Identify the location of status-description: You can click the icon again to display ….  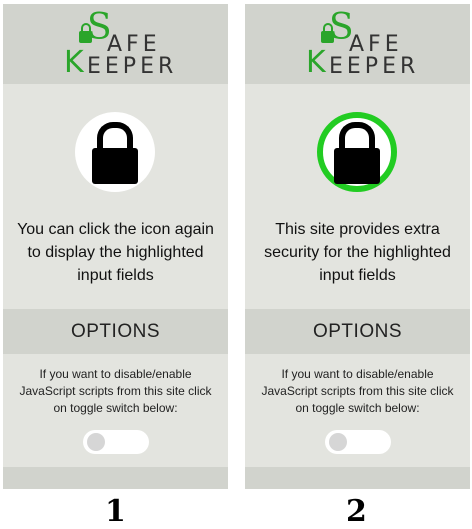
(115, 252).